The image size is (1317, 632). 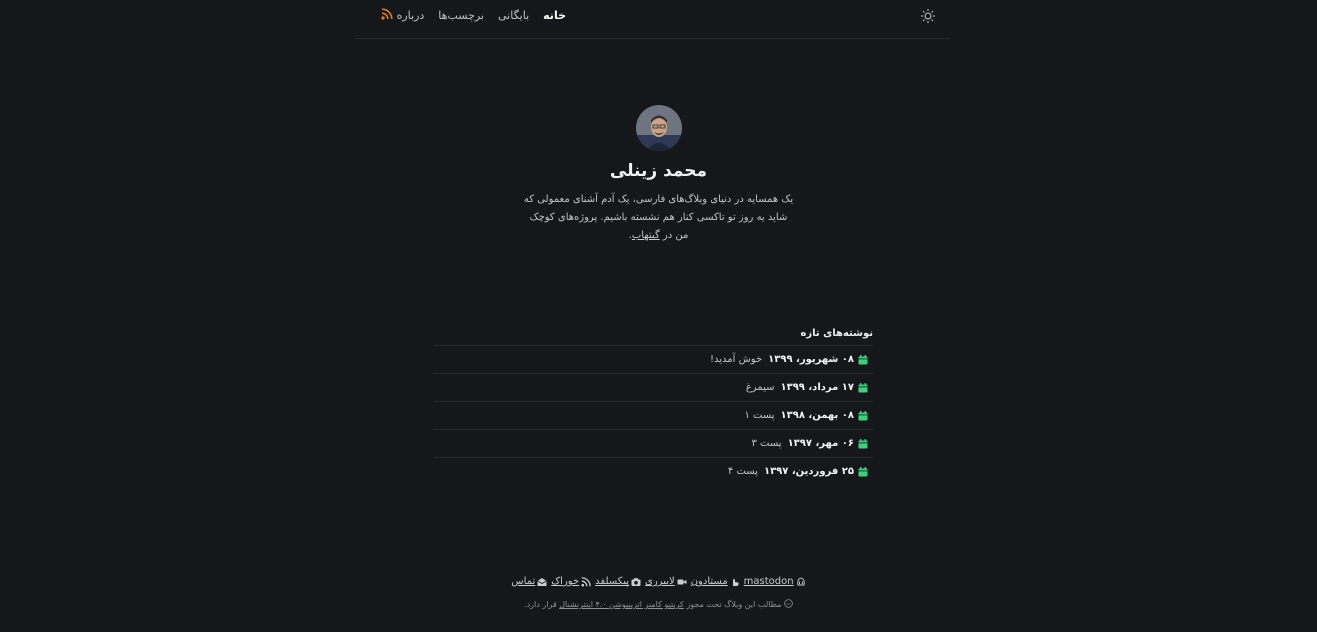 I want to click on post-date: ۲۵ فروردین، ۱۳۹۷, so click(x=808, y=471).